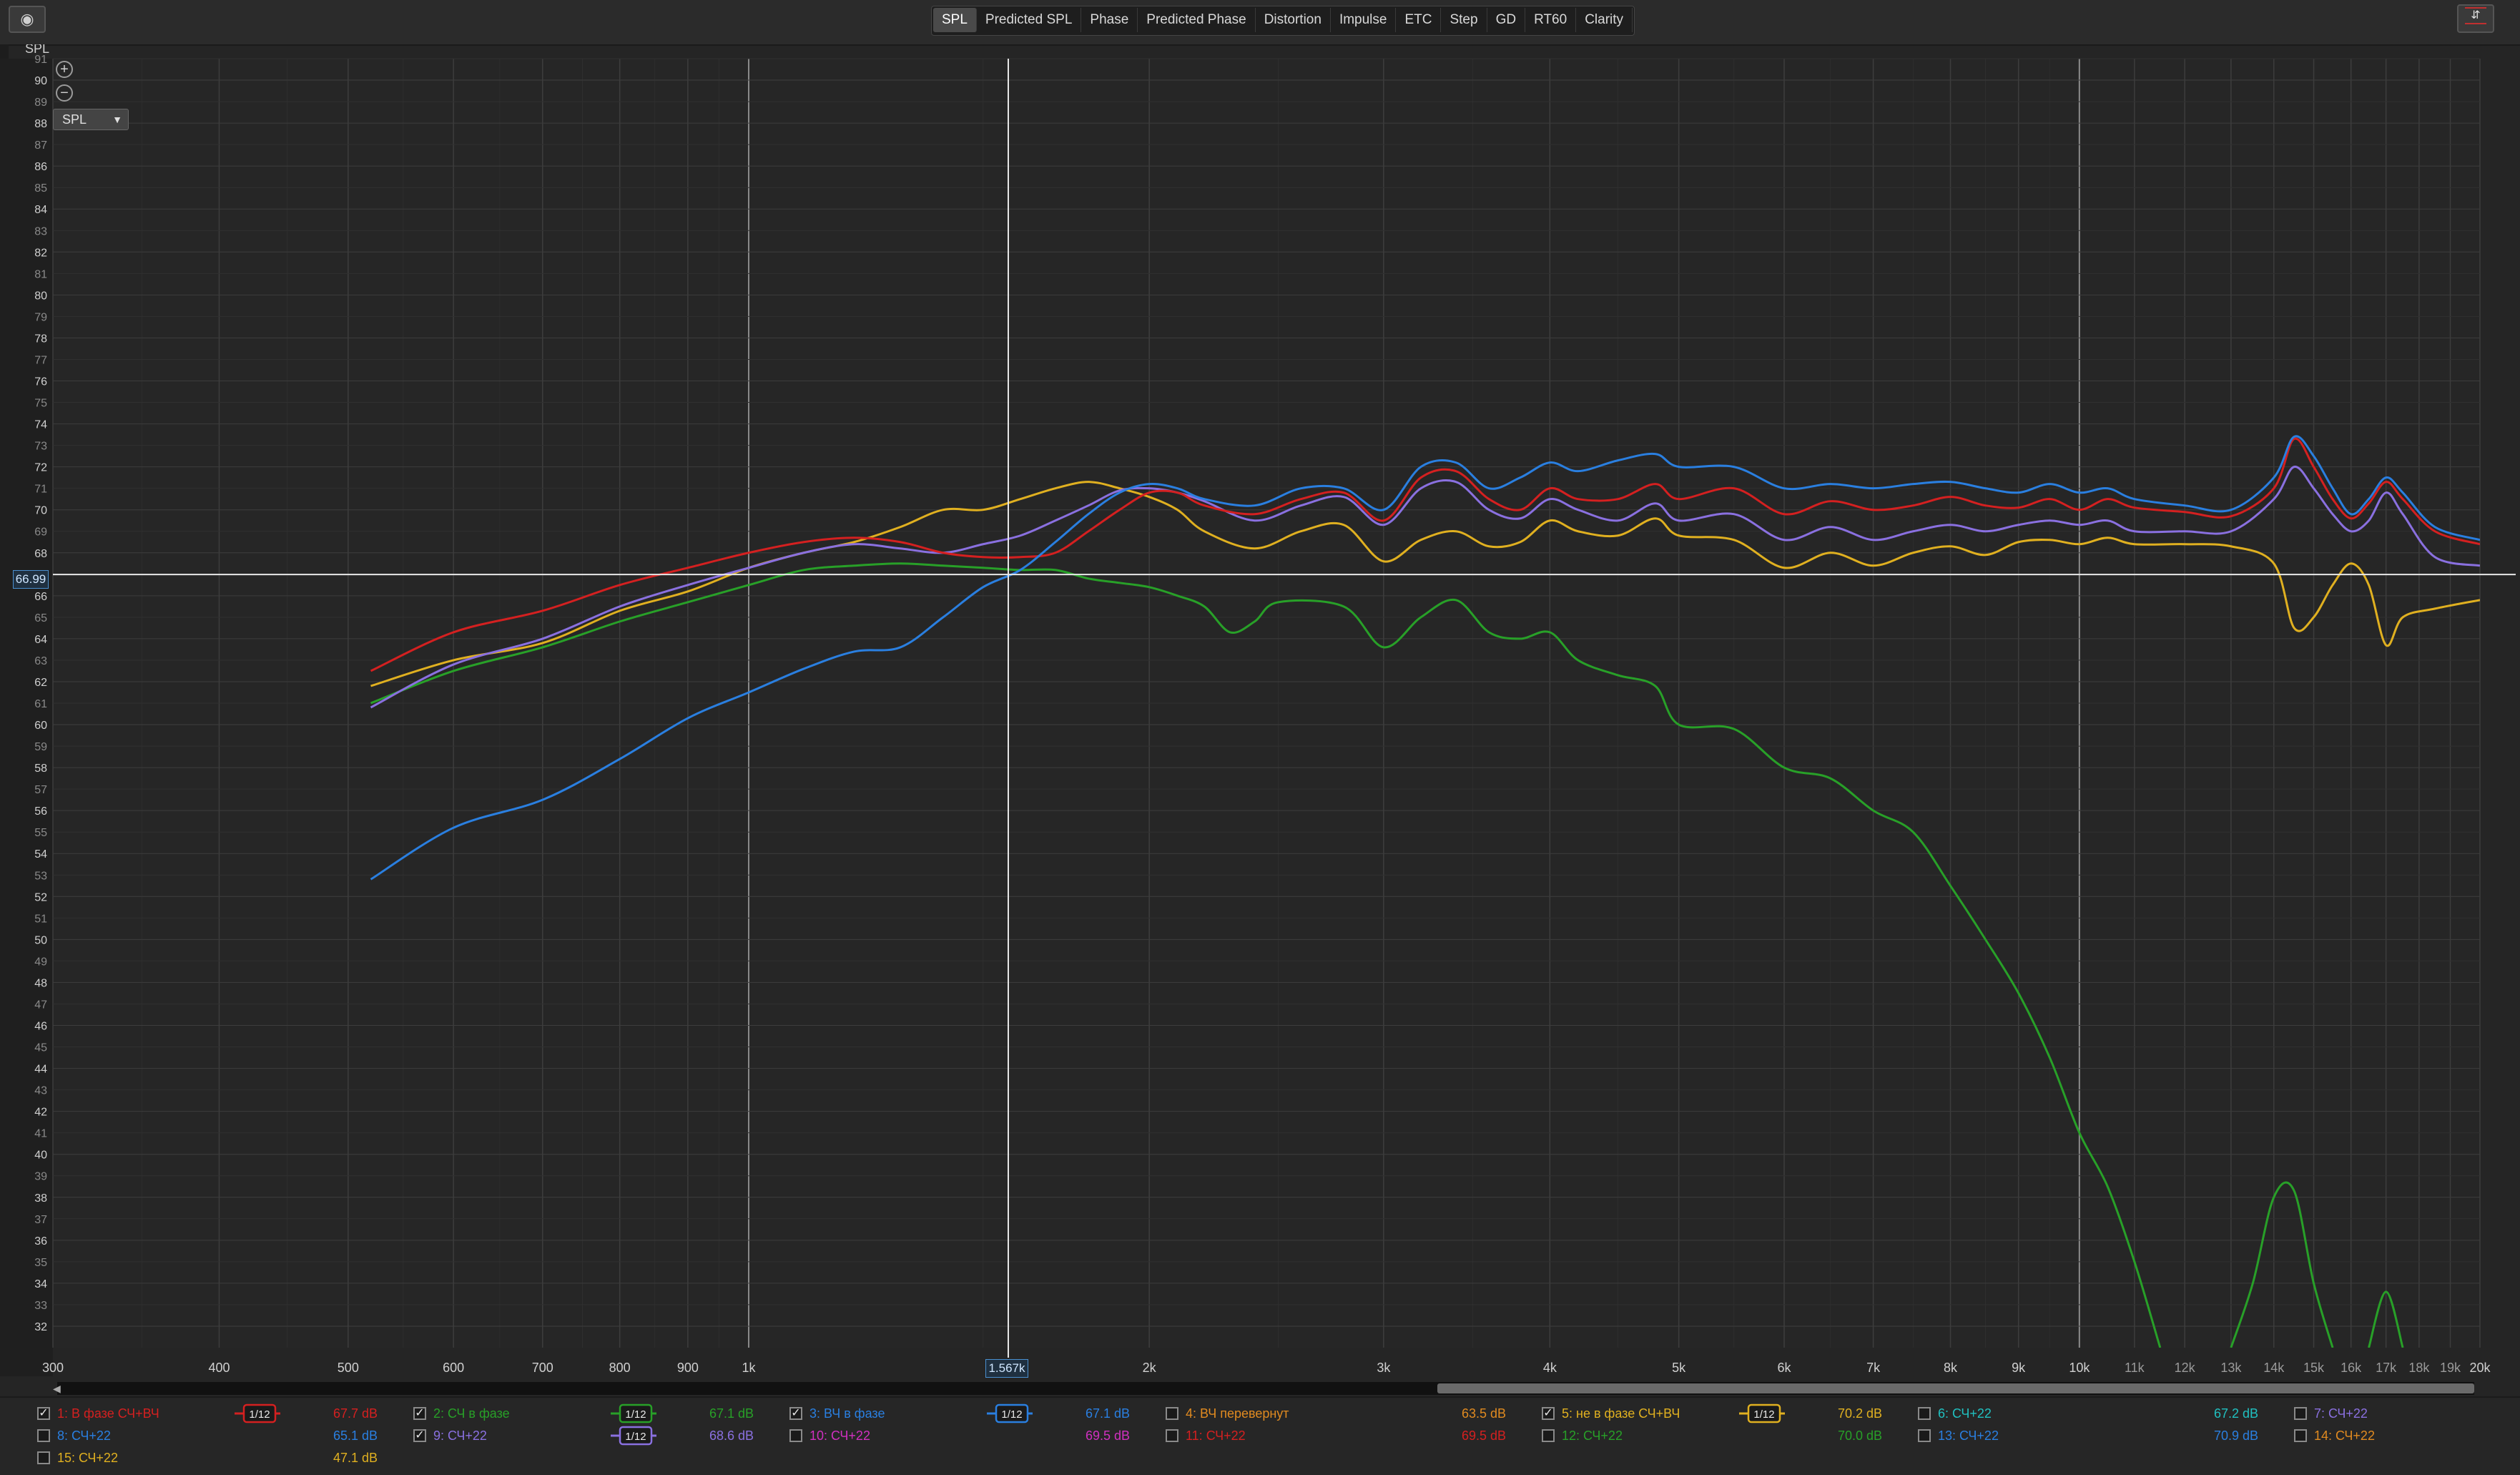  Describe the element at coordinates (57, 1388) in the screenshot. I see `scroll-left-icon: ◀` at that location.